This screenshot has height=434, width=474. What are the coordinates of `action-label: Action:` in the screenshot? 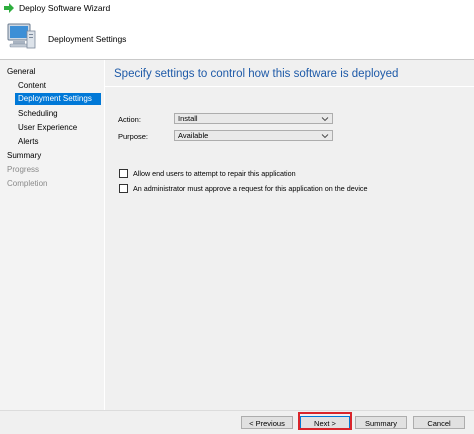 It's located at (129, 119).